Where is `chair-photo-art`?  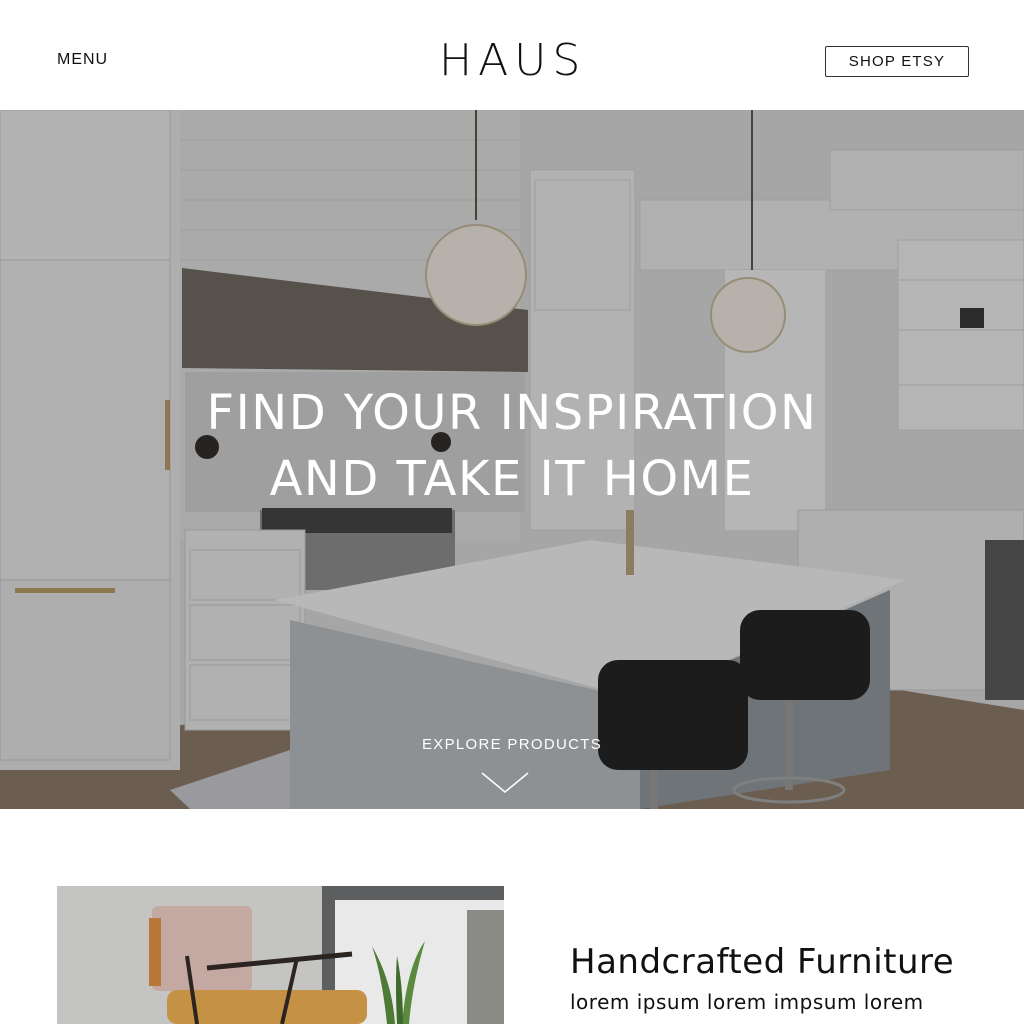
chair-photo-art is located at coordinates (280, 955).